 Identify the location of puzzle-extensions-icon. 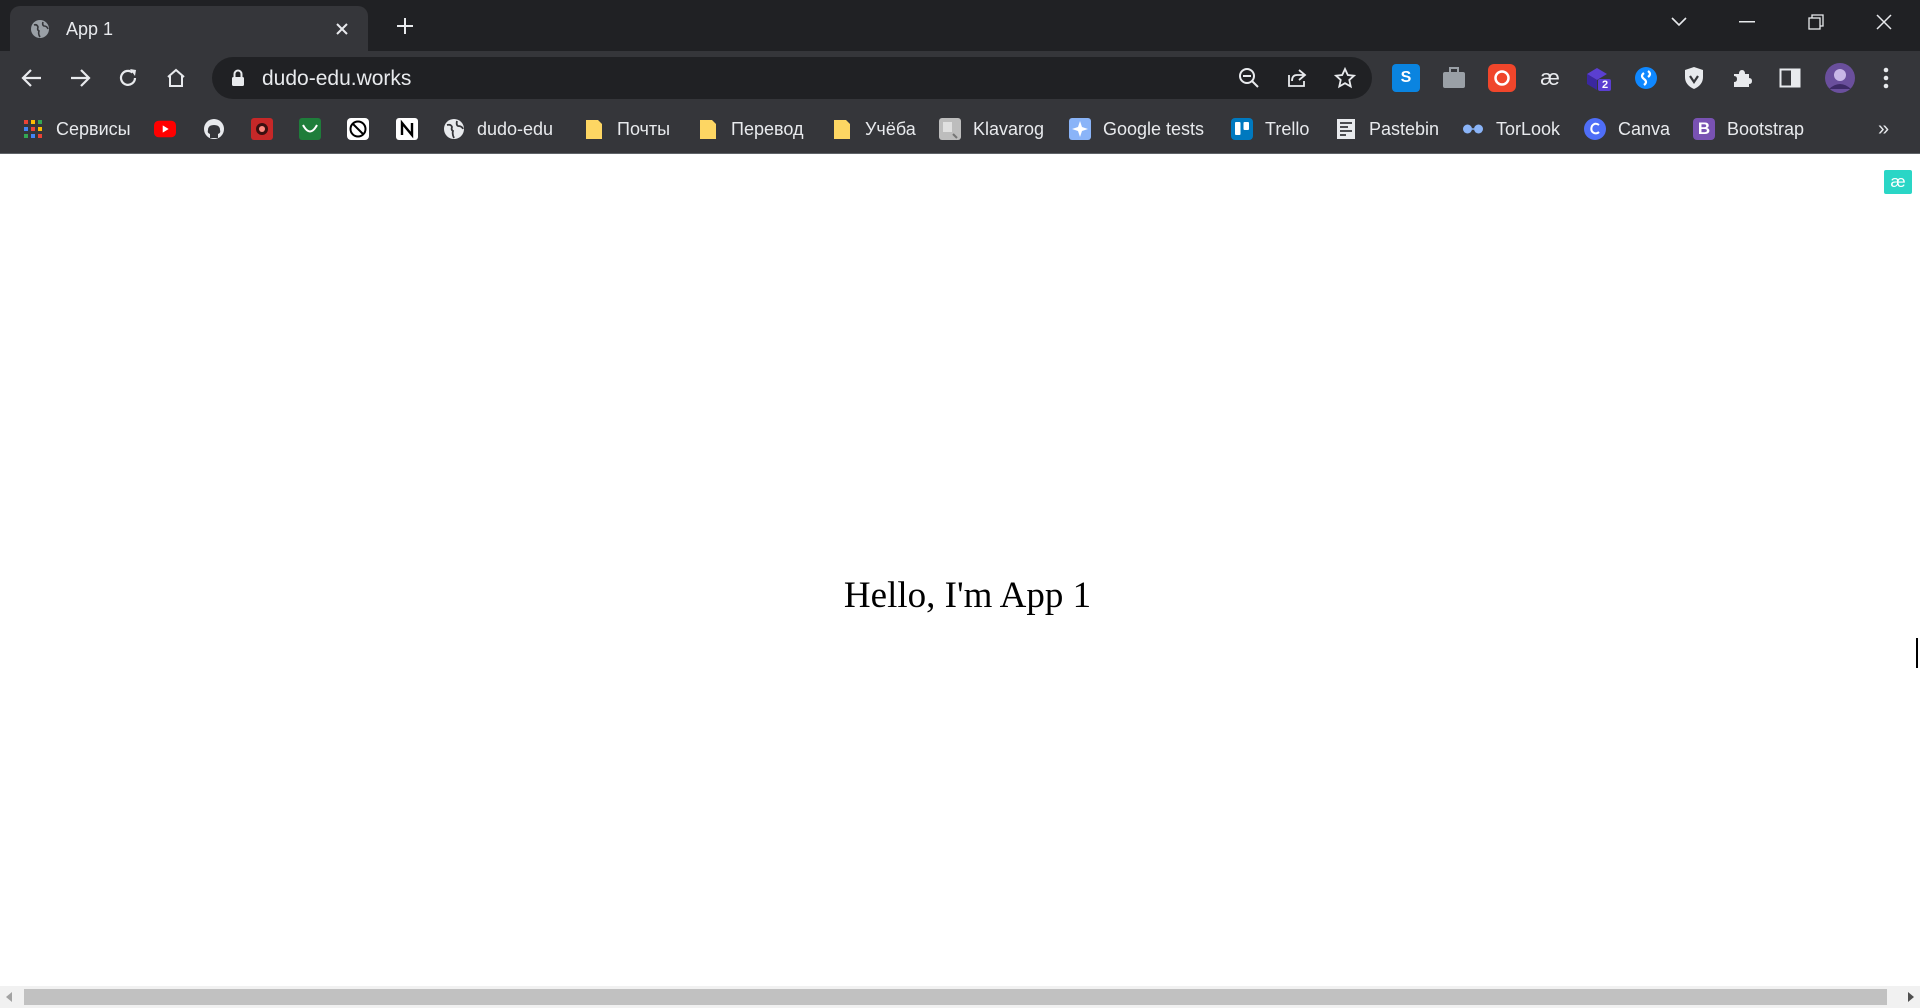
(1742, 78).